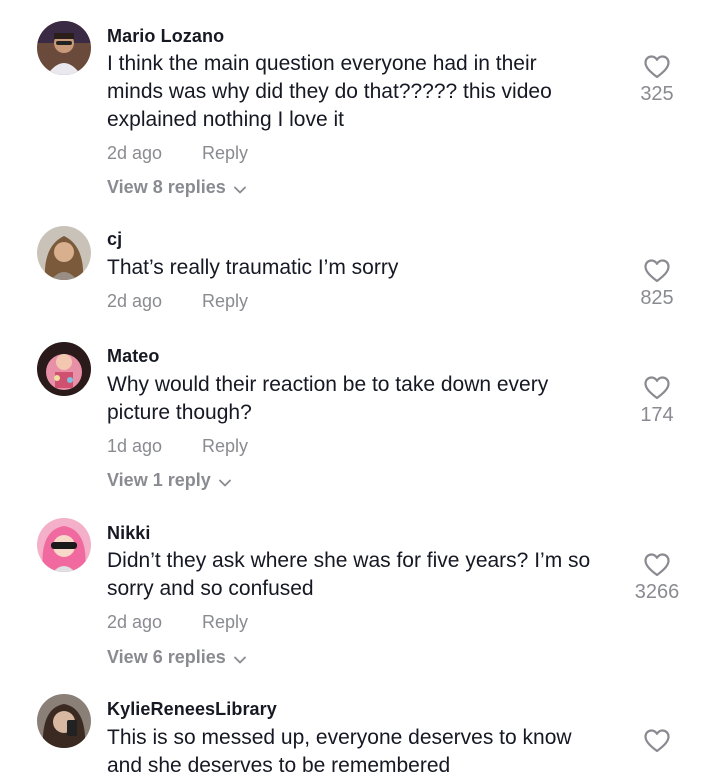  What do you see at coordinates (253, 267) in the screenshot?
I see `comment-text: That’s really traumatic I’m sorry` at bounding box center [253, 267].